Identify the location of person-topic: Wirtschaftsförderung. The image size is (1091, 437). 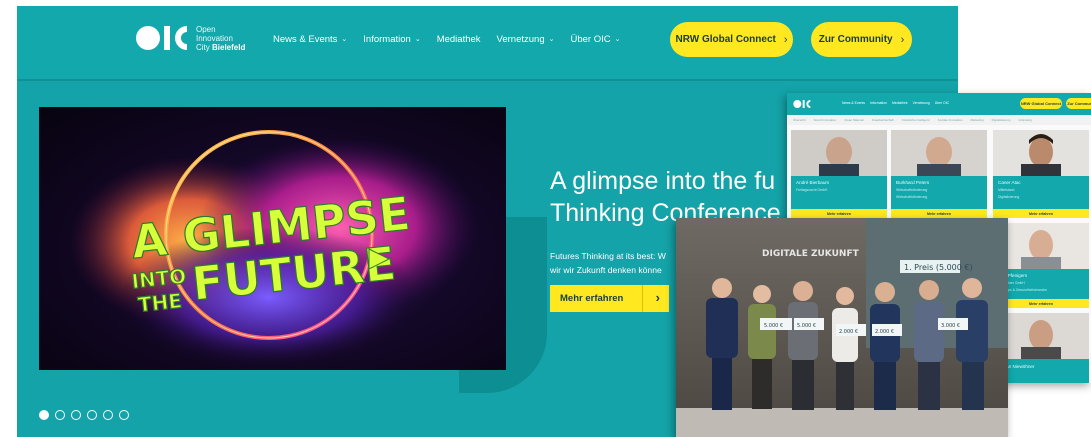
(912, 197).